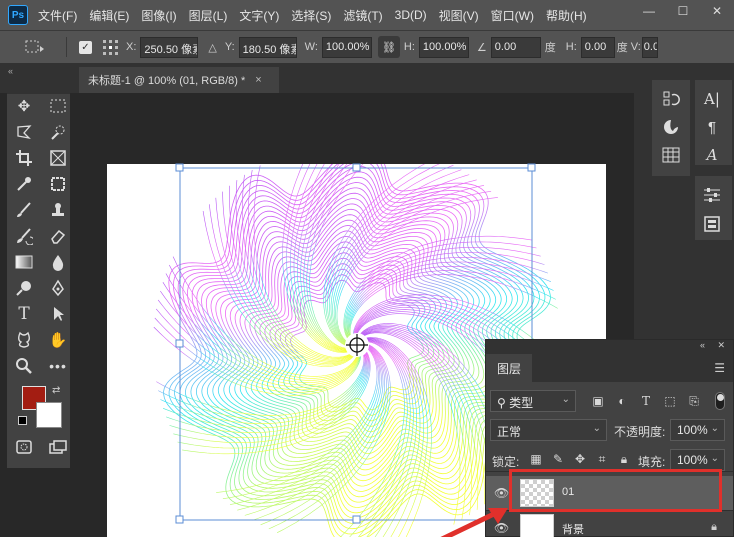 Image resolution: width=734 pixels, height=537 pixels. Describe the element at coordinates (692, 460) in the screenshot. I see `fill-value: 100%` at that location.